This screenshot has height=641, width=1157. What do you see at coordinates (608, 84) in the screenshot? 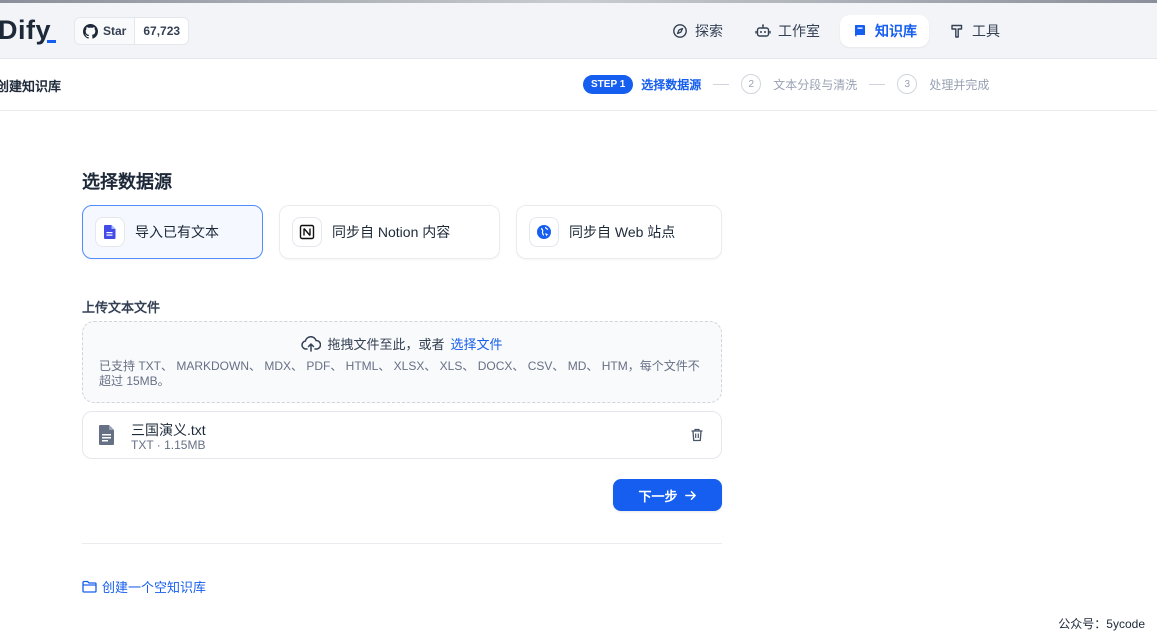
I see `step-1-badge: STEP 1` at bounding box center [608, 84].